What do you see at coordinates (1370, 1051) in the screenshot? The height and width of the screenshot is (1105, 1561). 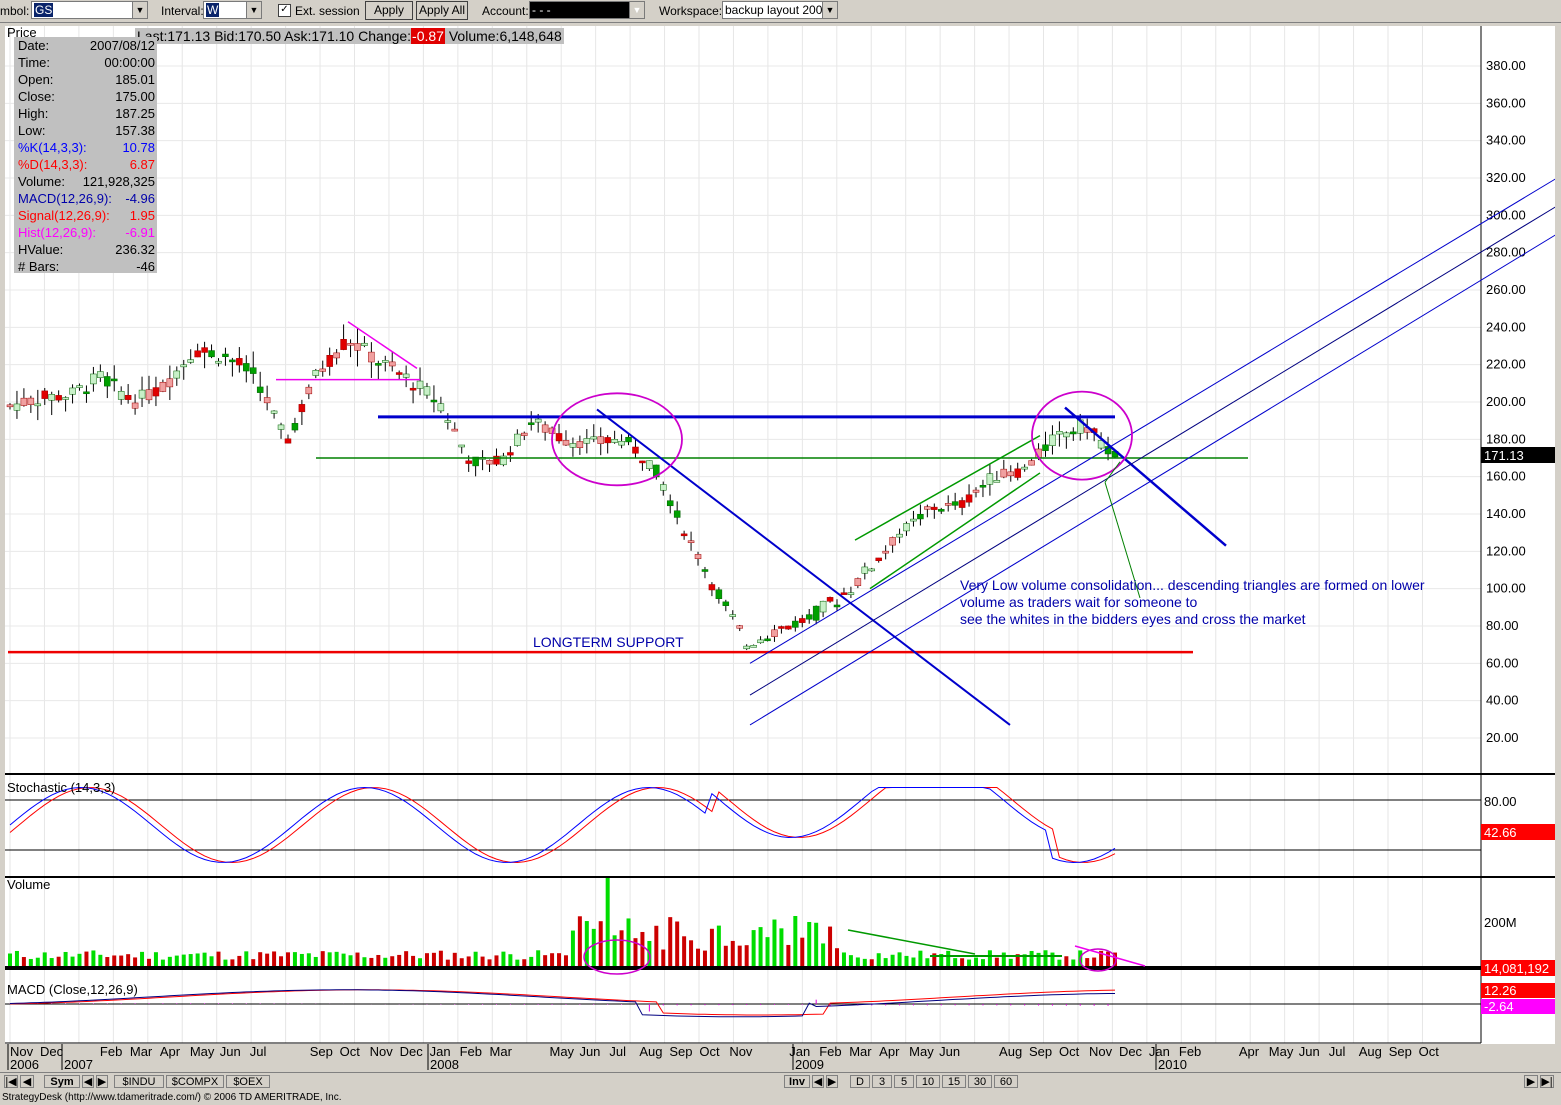 I see `month-label: Aug` at bounding box center [1370, 1051].